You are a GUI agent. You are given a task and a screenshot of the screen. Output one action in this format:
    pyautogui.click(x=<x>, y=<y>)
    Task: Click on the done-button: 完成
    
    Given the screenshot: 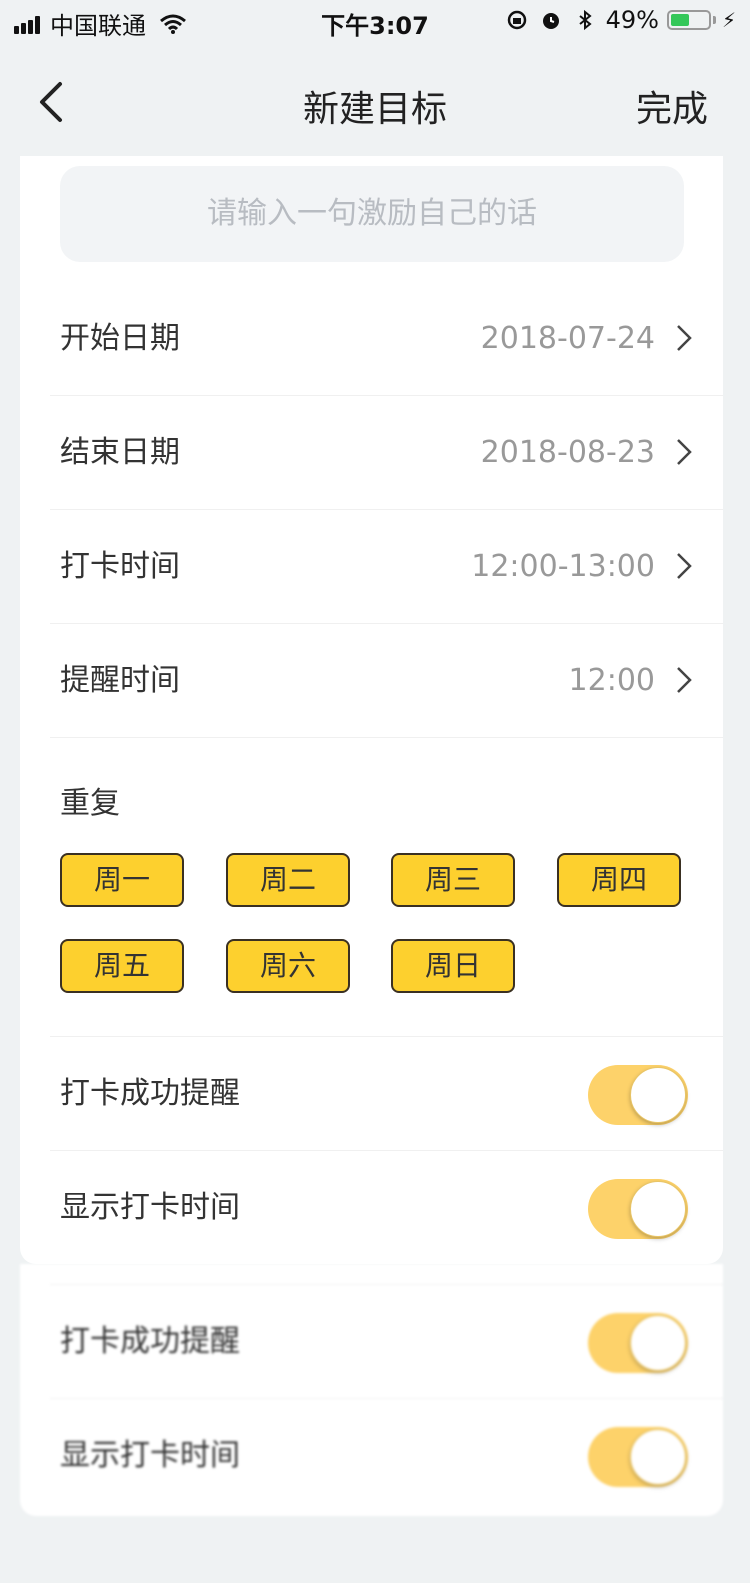 What is the action you would take?
    pyautogui.click(x=672, y=106)
    